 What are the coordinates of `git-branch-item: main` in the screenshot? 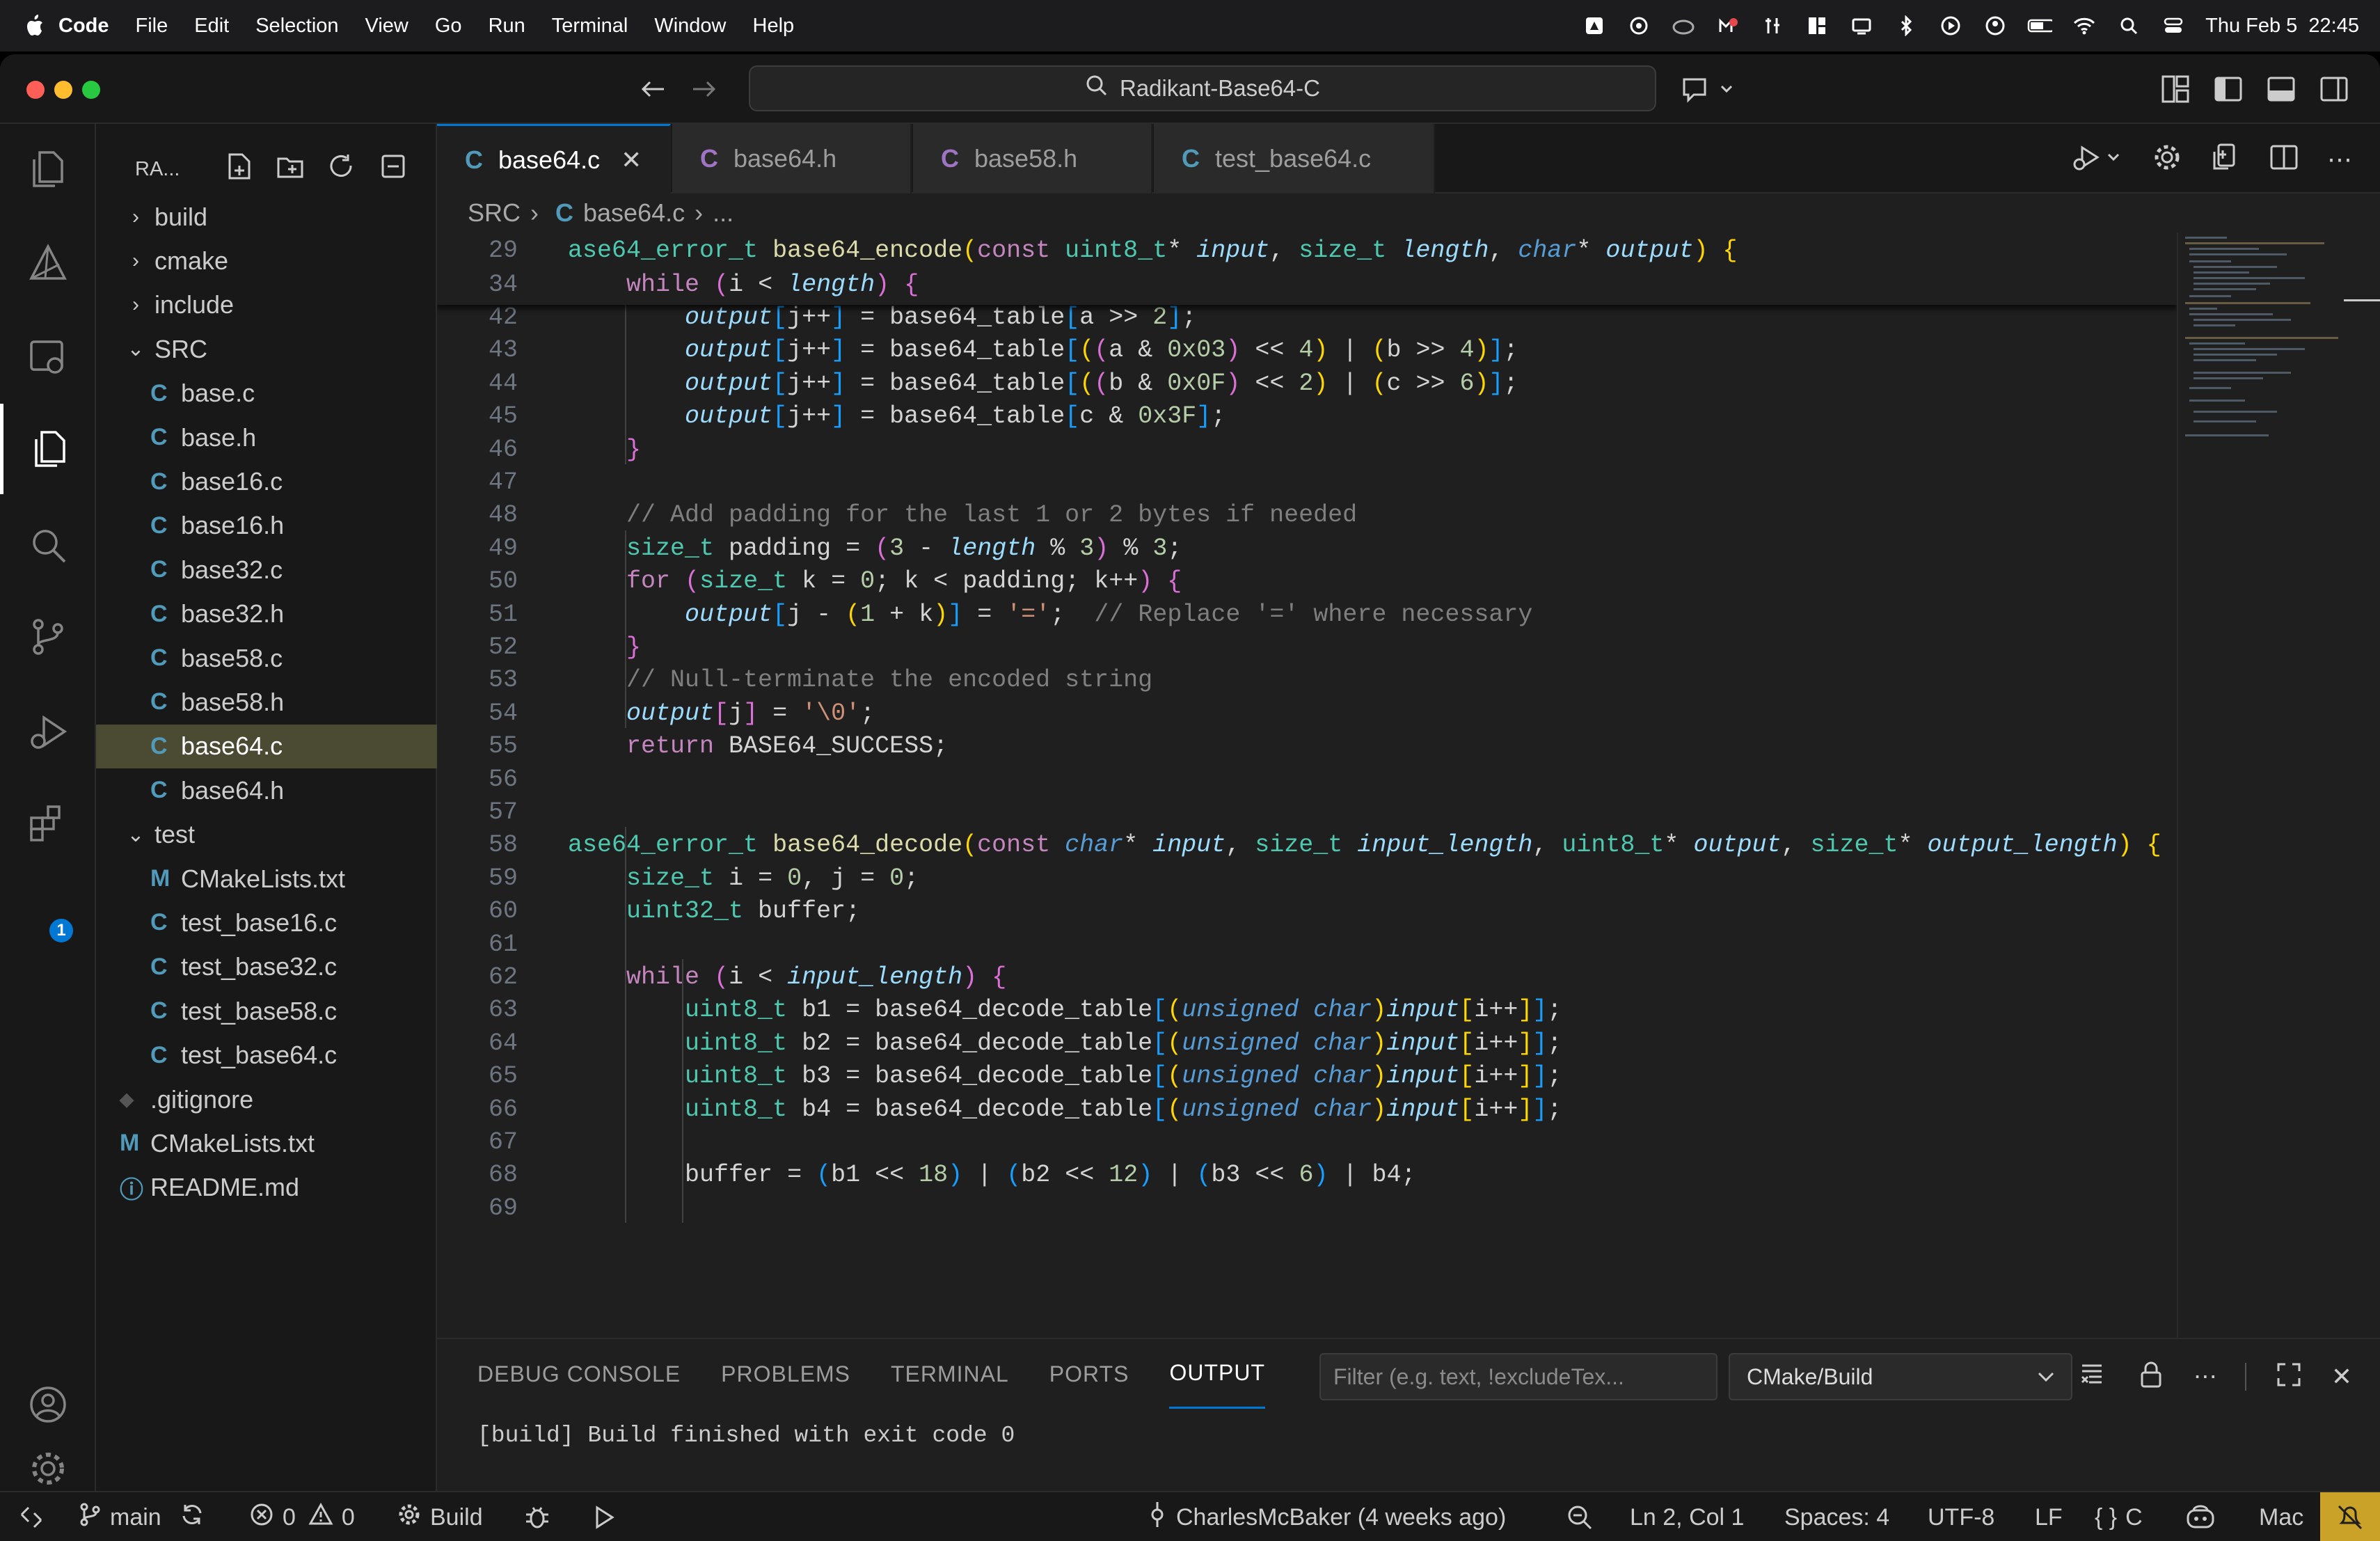 It's located at (141, 1516).